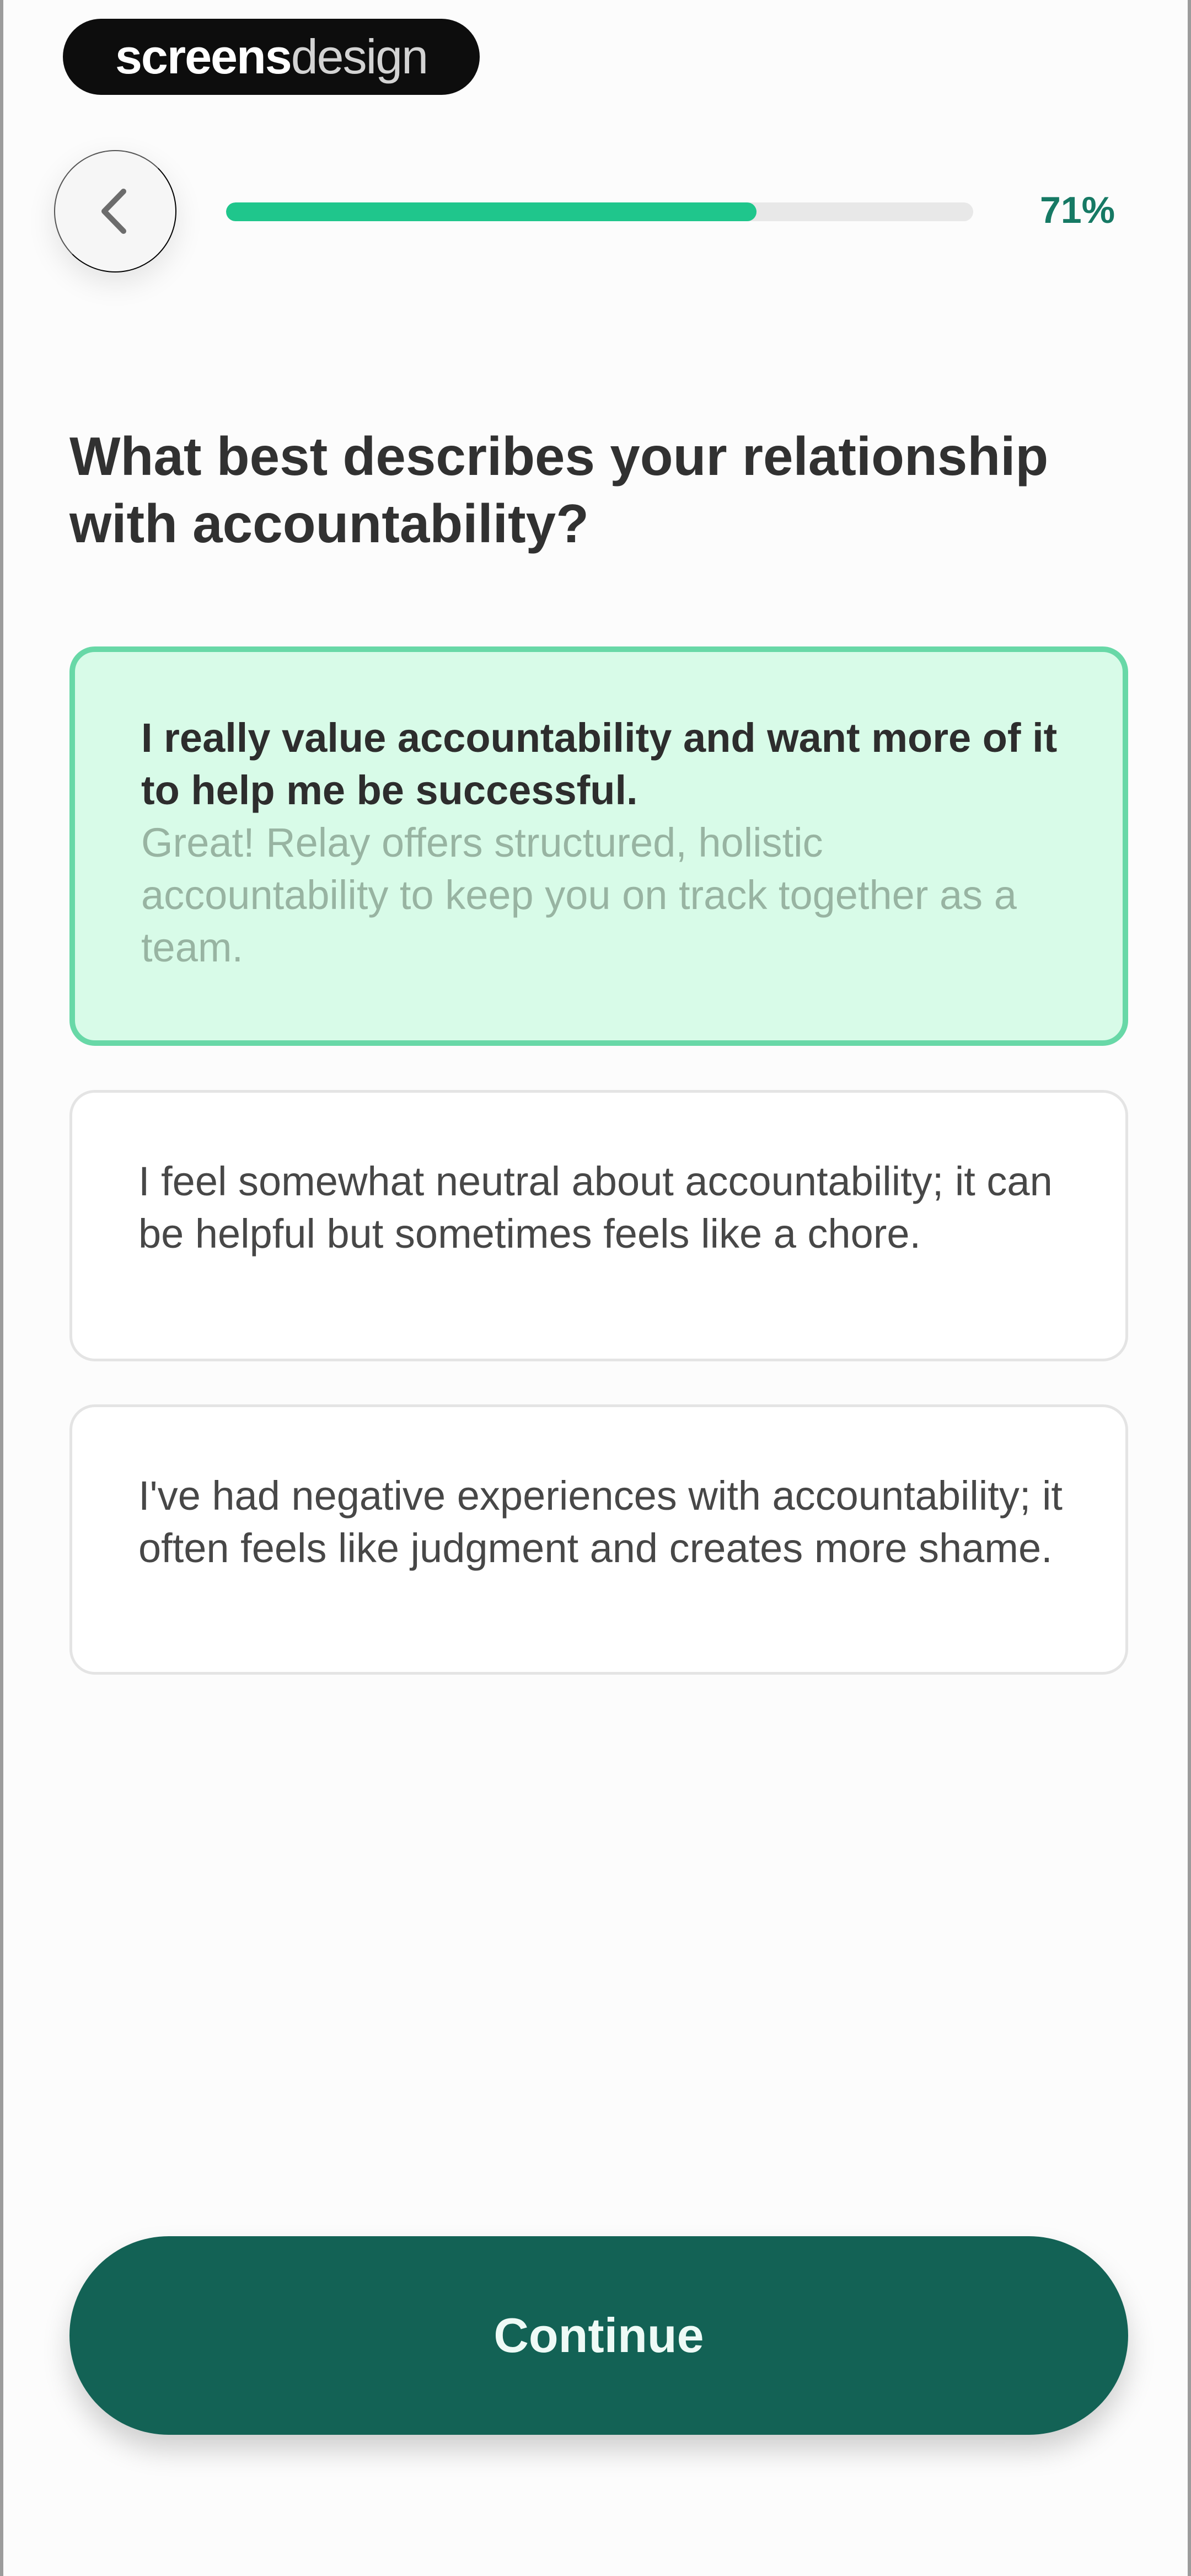 The width and height of the screenshot is (1191, 2576). I want to click on progress-fill, so click(491, 211).